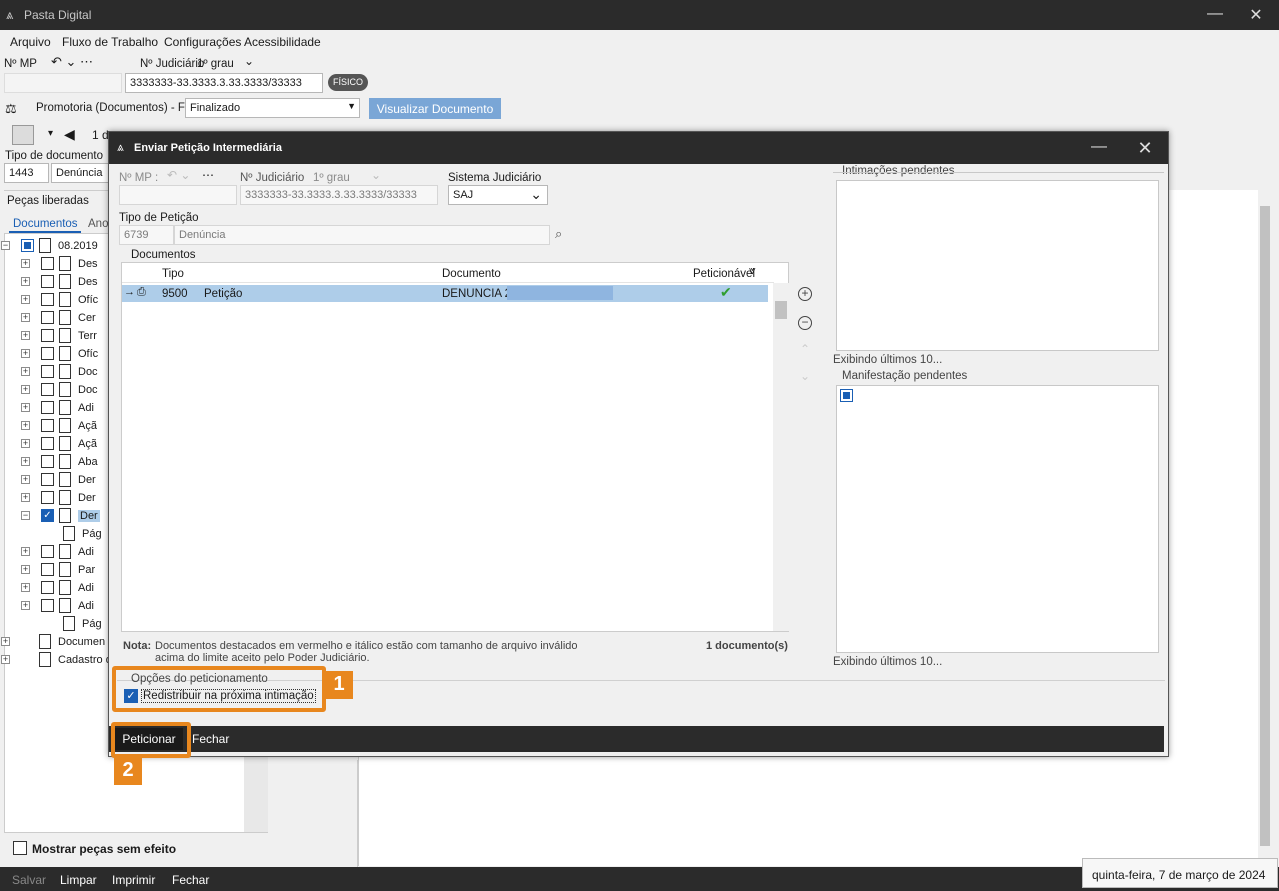  I want to click on fila-select: Finalizado ▼, so click(272, 108).